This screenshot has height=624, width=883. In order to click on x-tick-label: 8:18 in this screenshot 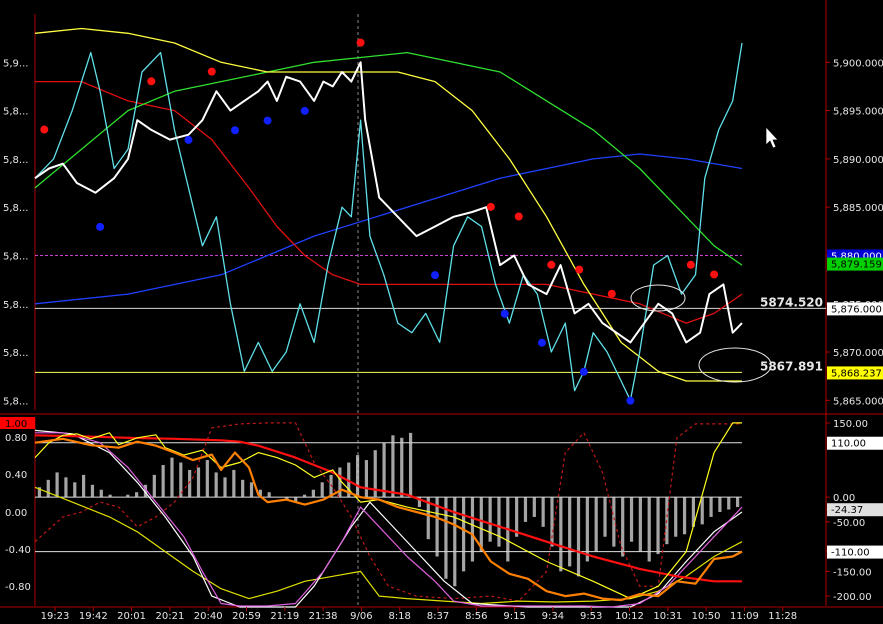, I will do `click(399, 616)`.